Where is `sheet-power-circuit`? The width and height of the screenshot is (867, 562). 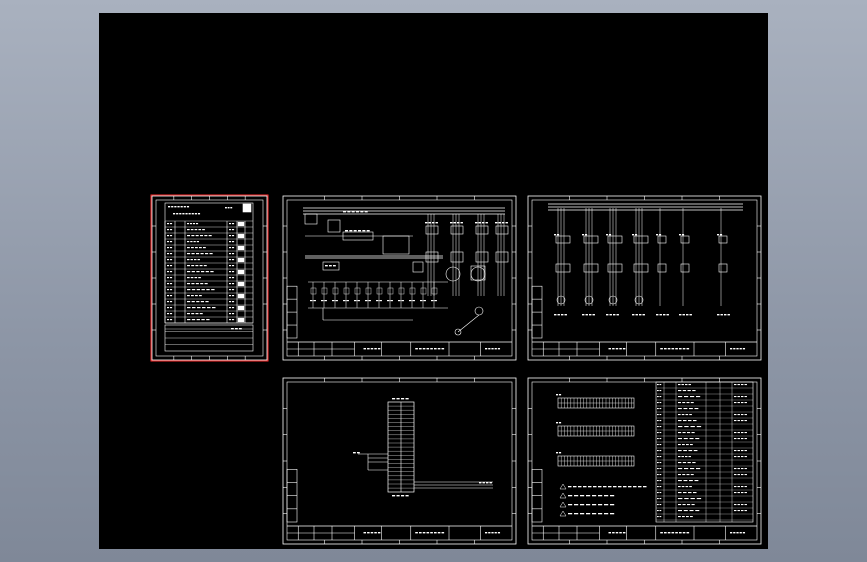
sheet-power-circuit is located at coordinates (399, 278).